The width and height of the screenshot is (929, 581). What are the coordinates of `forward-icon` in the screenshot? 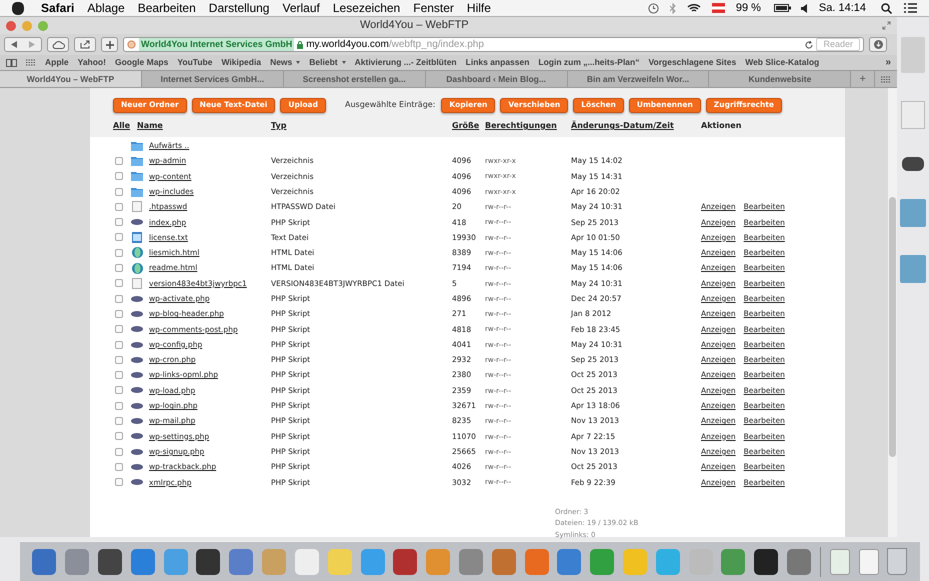 It's located at (32, 44).